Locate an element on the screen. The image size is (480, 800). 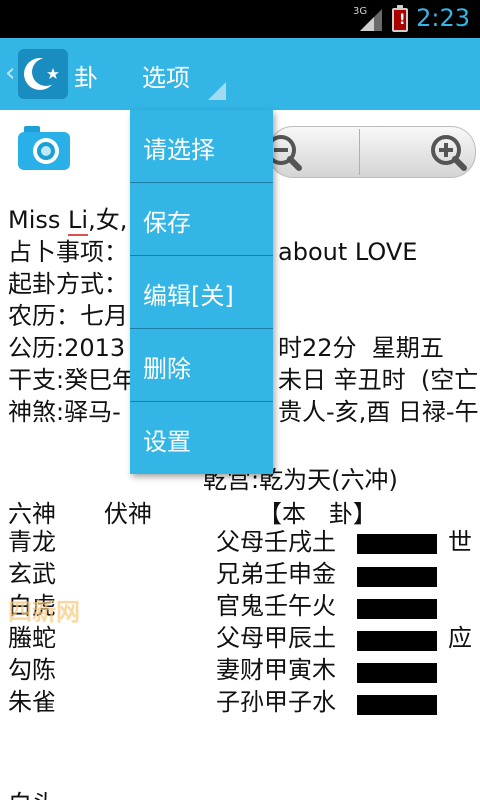
menu-item-label: 请选择 is located at coordinates (179, 150).